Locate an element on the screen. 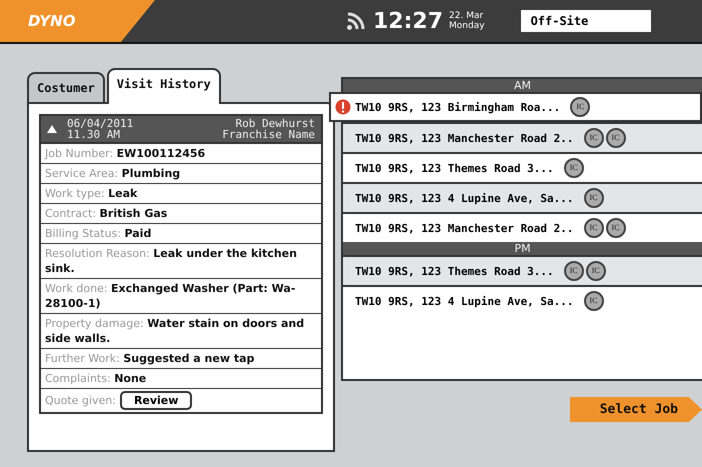  field-text: Work done: Exchanged Washer (Part: Wa-28100-1) is located at coordinates (170, 296).